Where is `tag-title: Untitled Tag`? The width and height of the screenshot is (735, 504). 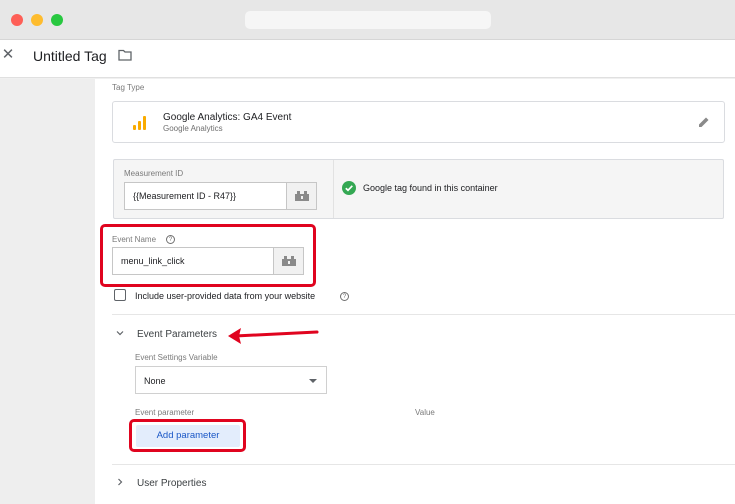
tag-title: Untitled Tag is located at coordinates (70, 56).